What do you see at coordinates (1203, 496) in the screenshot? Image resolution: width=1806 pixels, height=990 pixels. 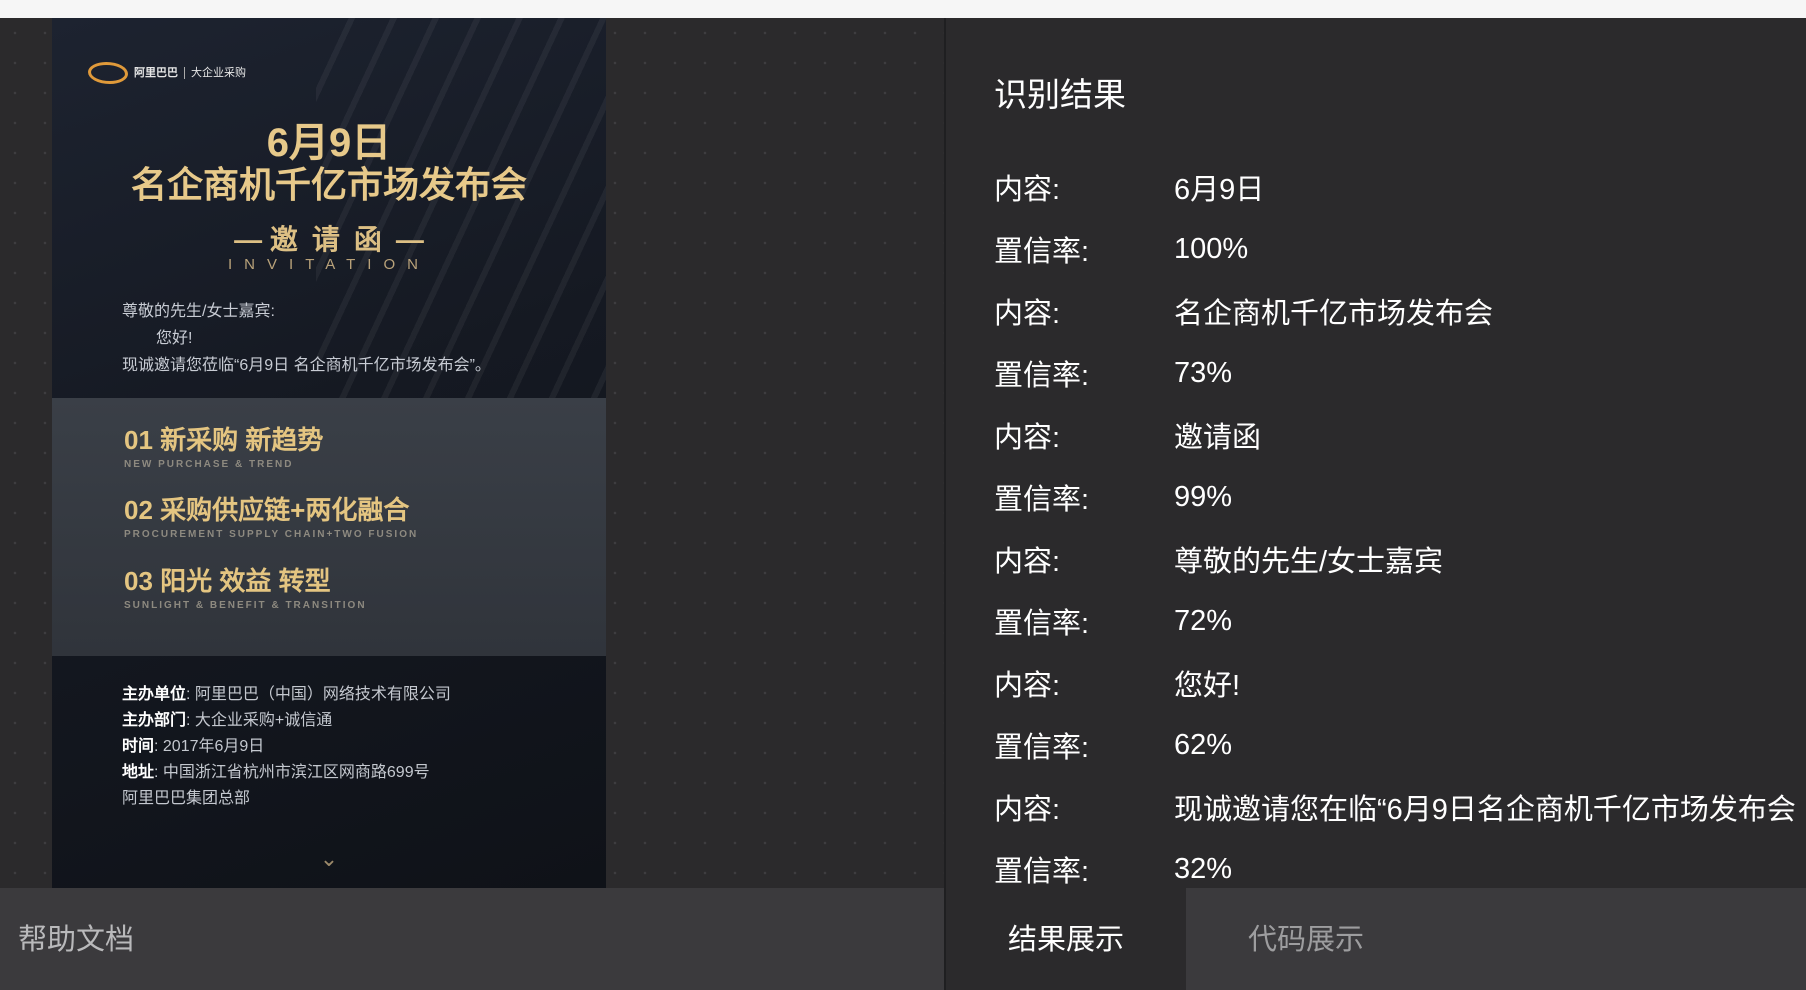 I see `confidence-value: 99%` at bounding box center [1203, 496].